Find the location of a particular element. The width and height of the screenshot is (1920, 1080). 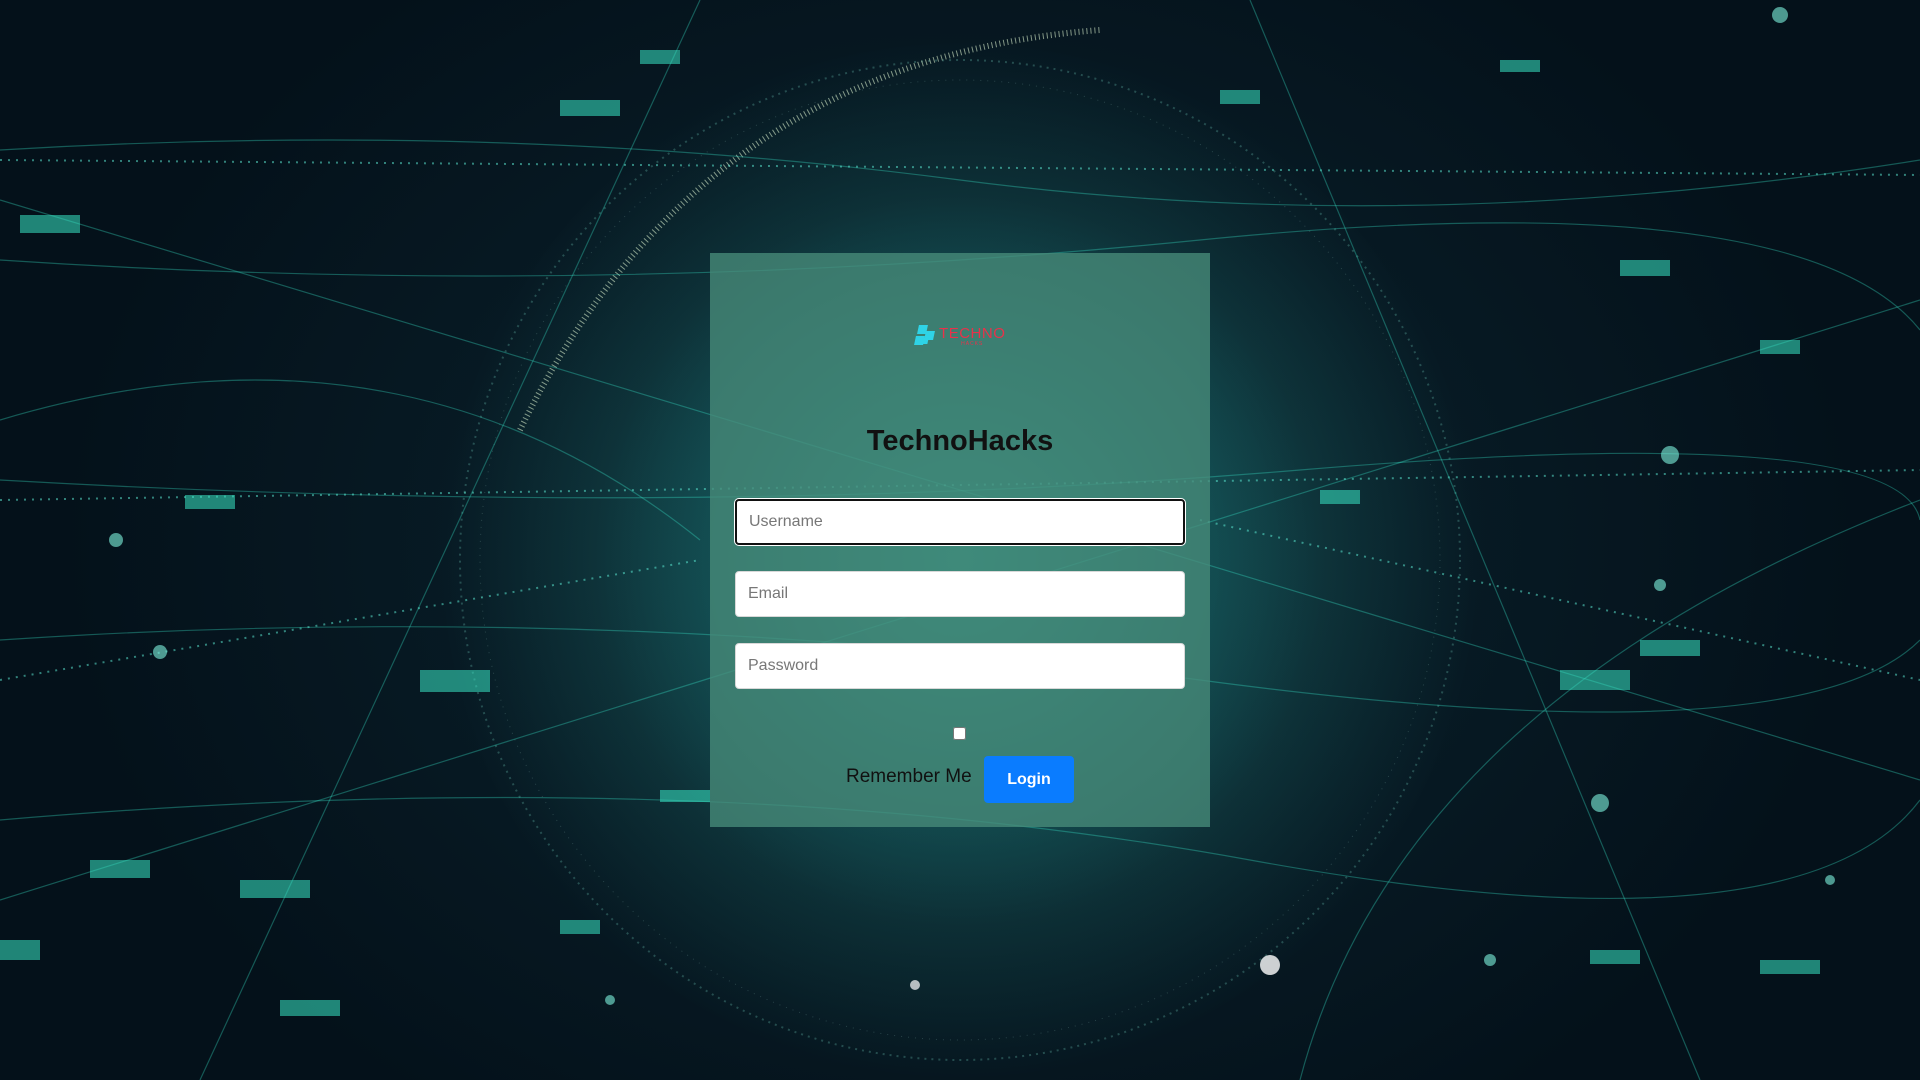

remember-me-checkbox is located at coordinates (959, 733).